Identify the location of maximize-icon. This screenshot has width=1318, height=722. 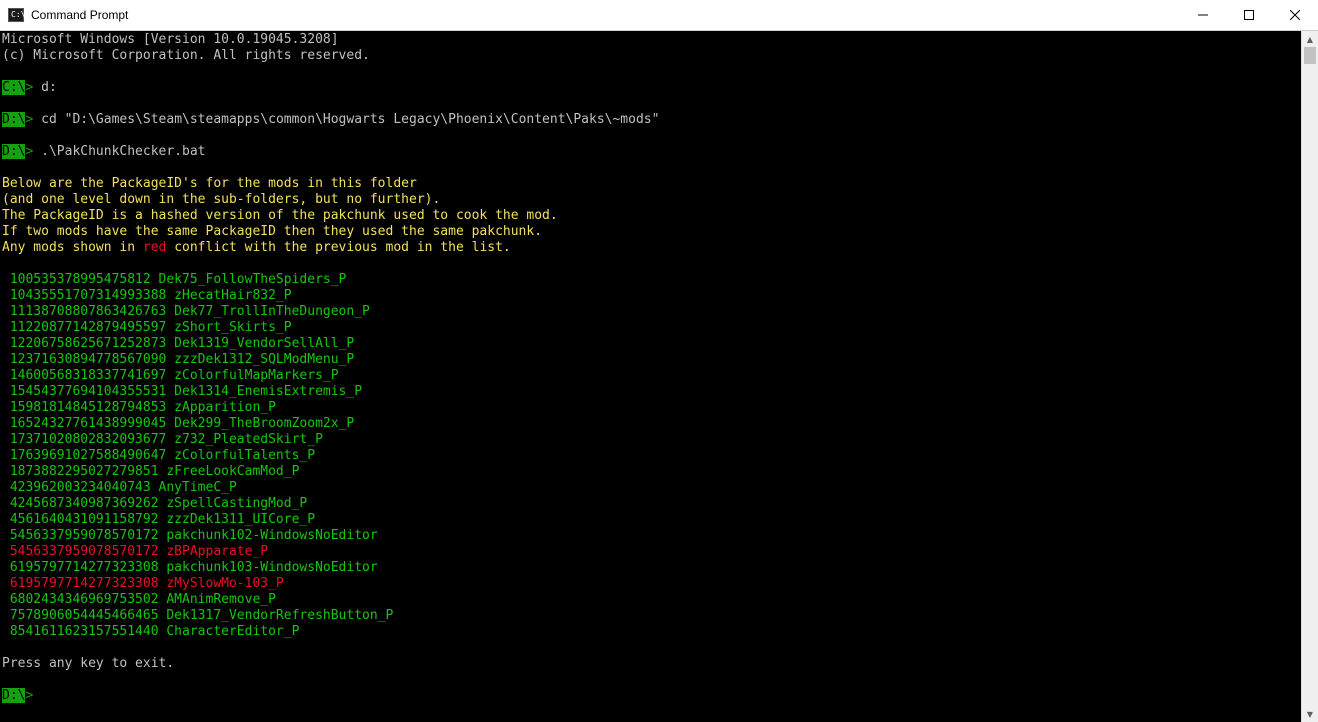
(1249, 15).